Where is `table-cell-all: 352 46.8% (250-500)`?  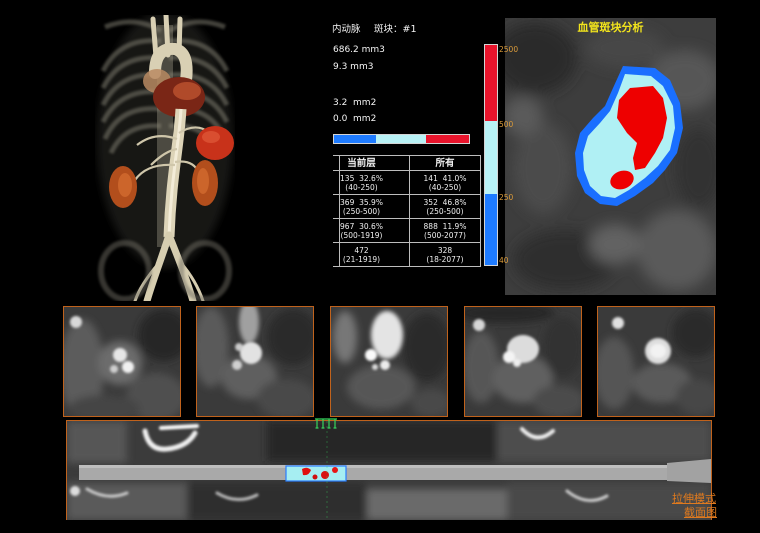
table-cell-all: 352 46.8% (250-500) is located at coordinates (445, 207).